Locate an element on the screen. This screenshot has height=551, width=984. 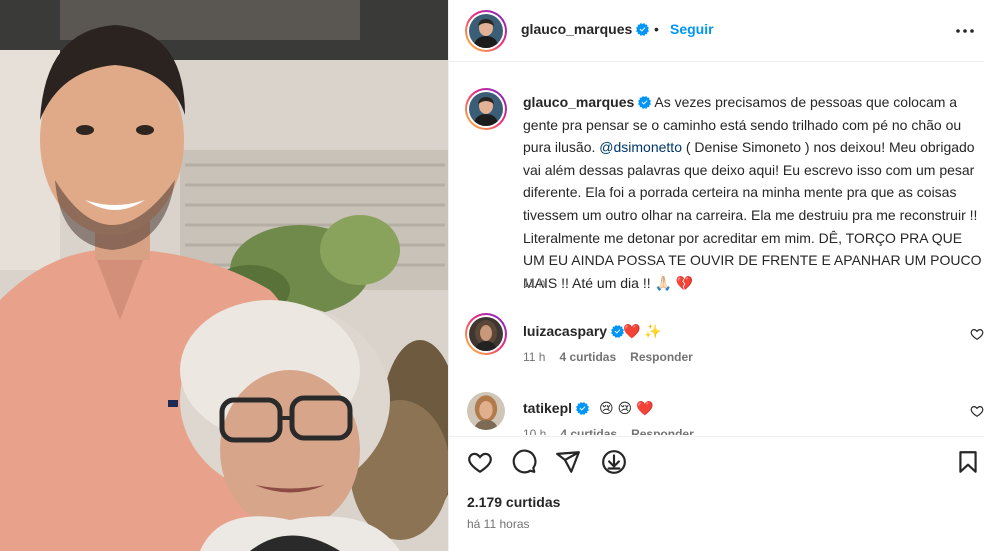
comment-time: 11 h is located at coordinates (534, 357).